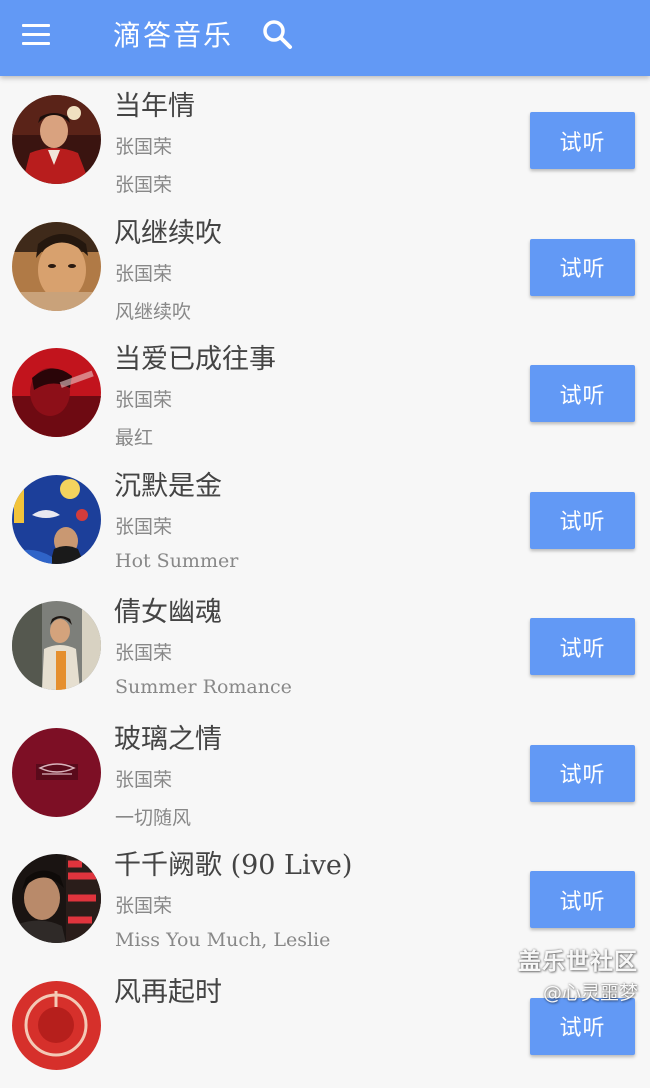  What do you see at coordinates (590, 991) in the screenshot?
I see `watermark-author: @心灵噩梦` at bounding box center [590, 991].